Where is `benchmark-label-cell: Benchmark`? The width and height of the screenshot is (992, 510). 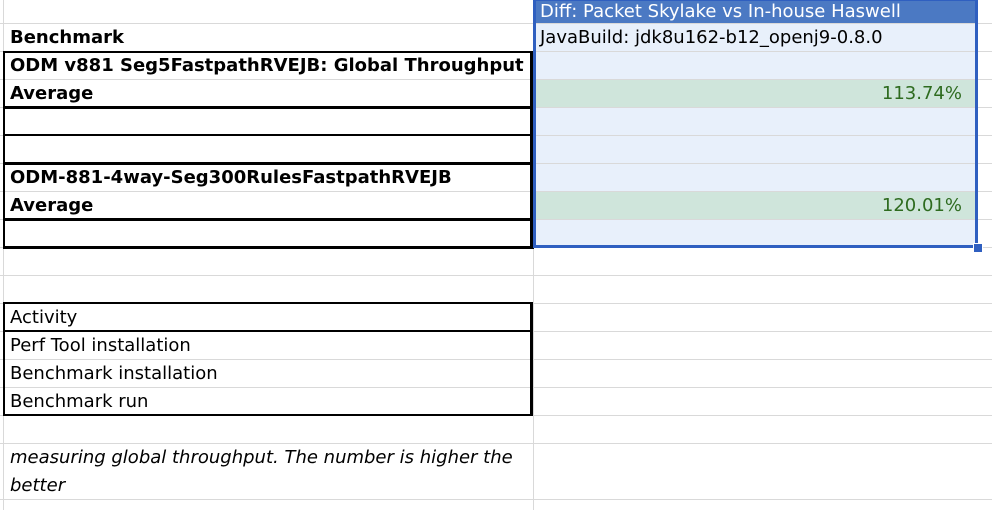
benchmark-label-cell: Benchmark is located at coordinates (268, 37).